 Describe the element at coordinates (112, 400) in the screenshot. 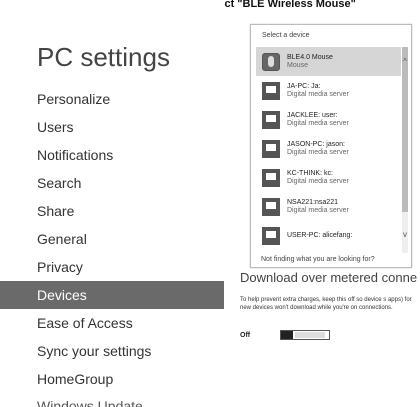

I see `nav-item-windows-update: Windows Update` at that location.